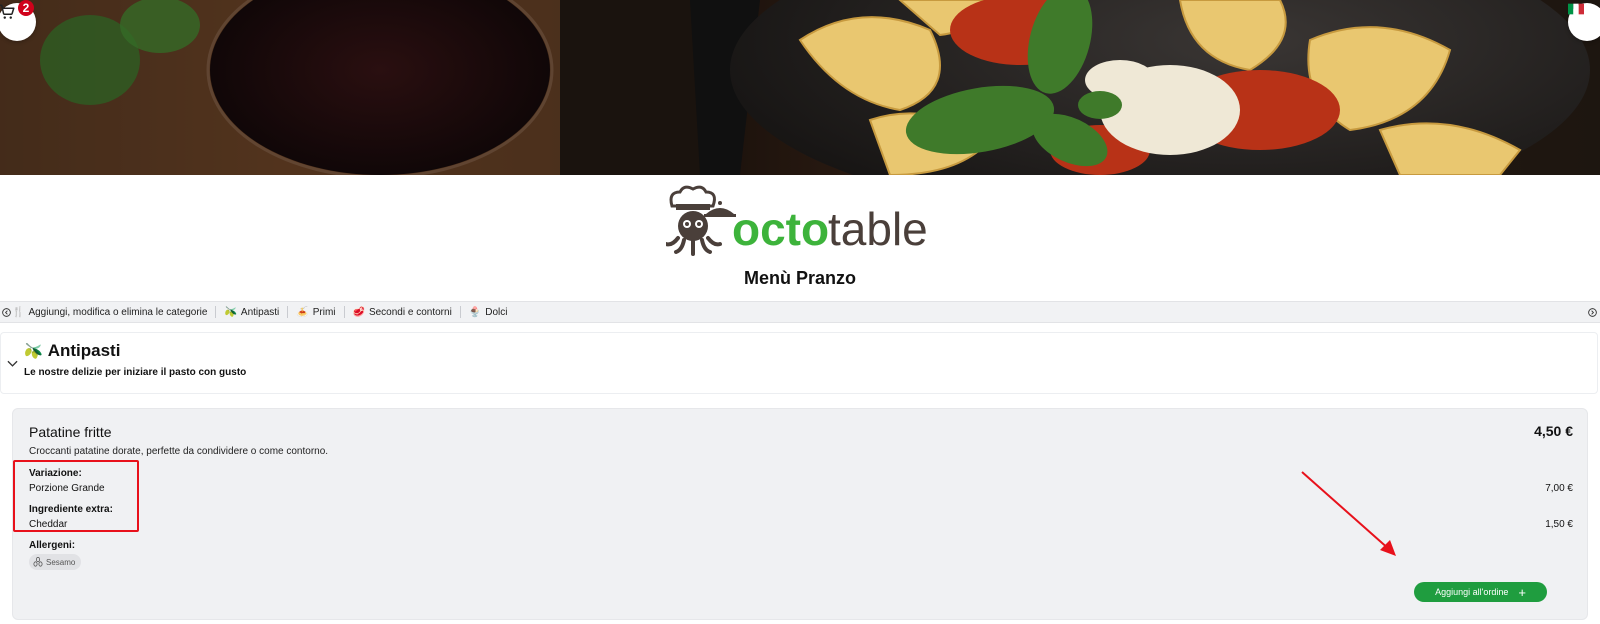 The height and width of the screenshot is (624, 1600). I want to click on chevron-right-circle-icon, so click(1592, 312).